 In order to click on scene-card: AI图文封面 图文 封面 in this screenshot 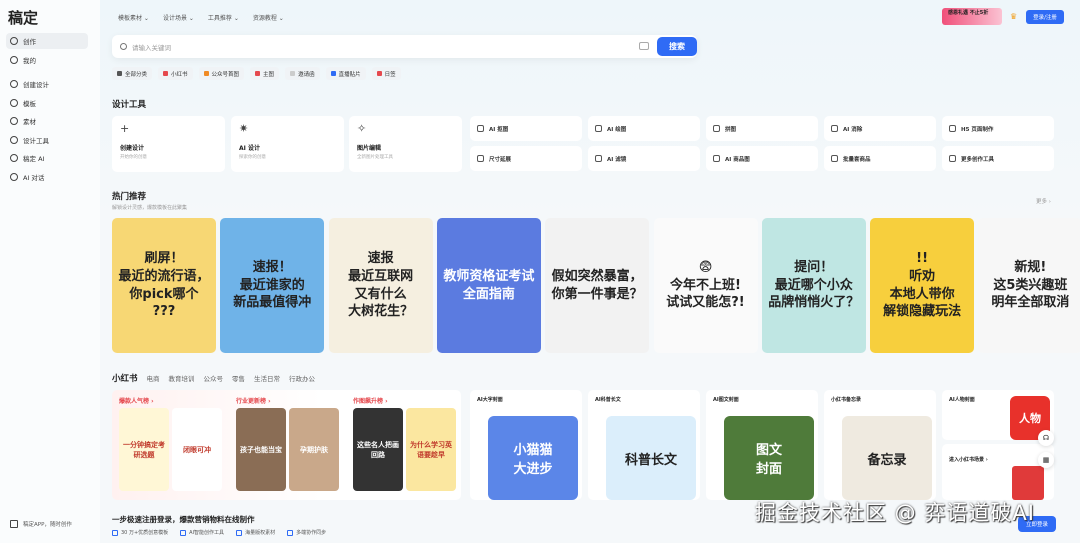, I will do `click(762, 445)`.